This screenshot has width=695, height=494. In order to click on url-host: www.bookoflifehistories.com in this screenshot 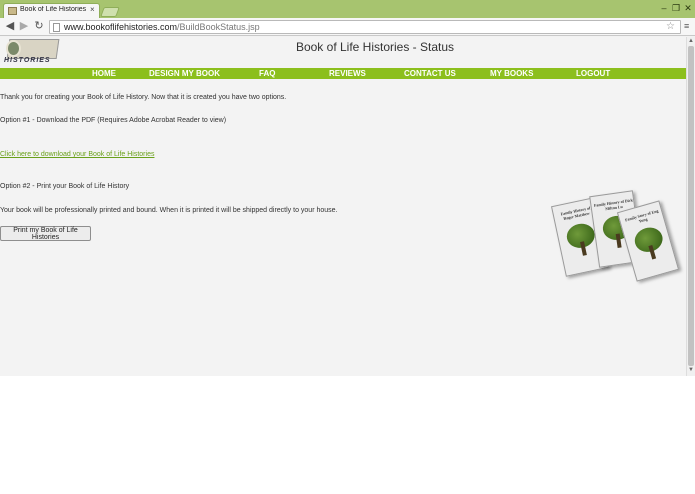, I will do `click(121, 27)`.